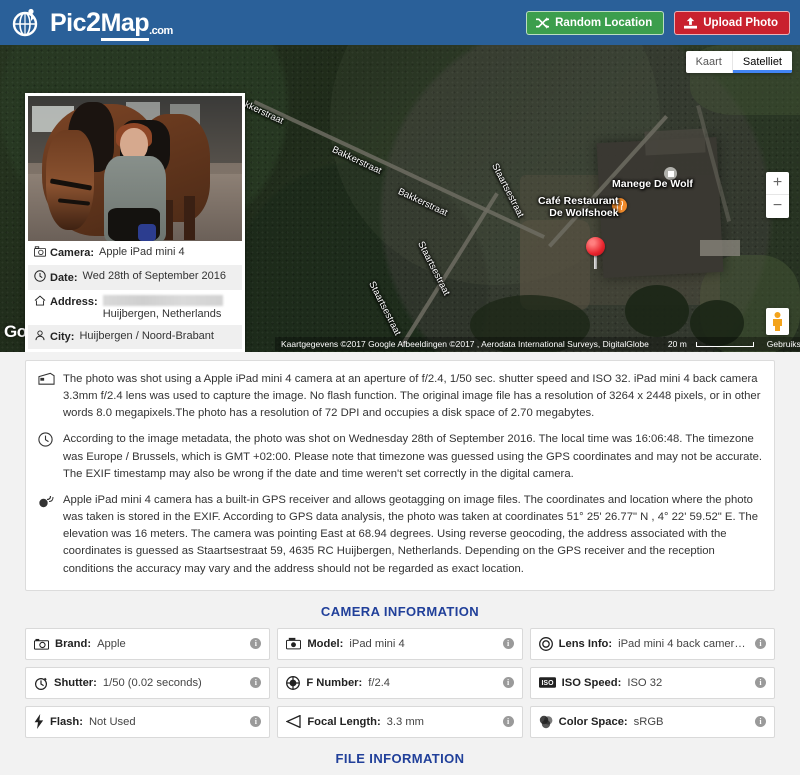 This screenshot has height=775, width=800. What do you see at coordinates (677, 344) in the screenshot?
I see `map-scale-label: 20 m` at bounding box center [677, 344].